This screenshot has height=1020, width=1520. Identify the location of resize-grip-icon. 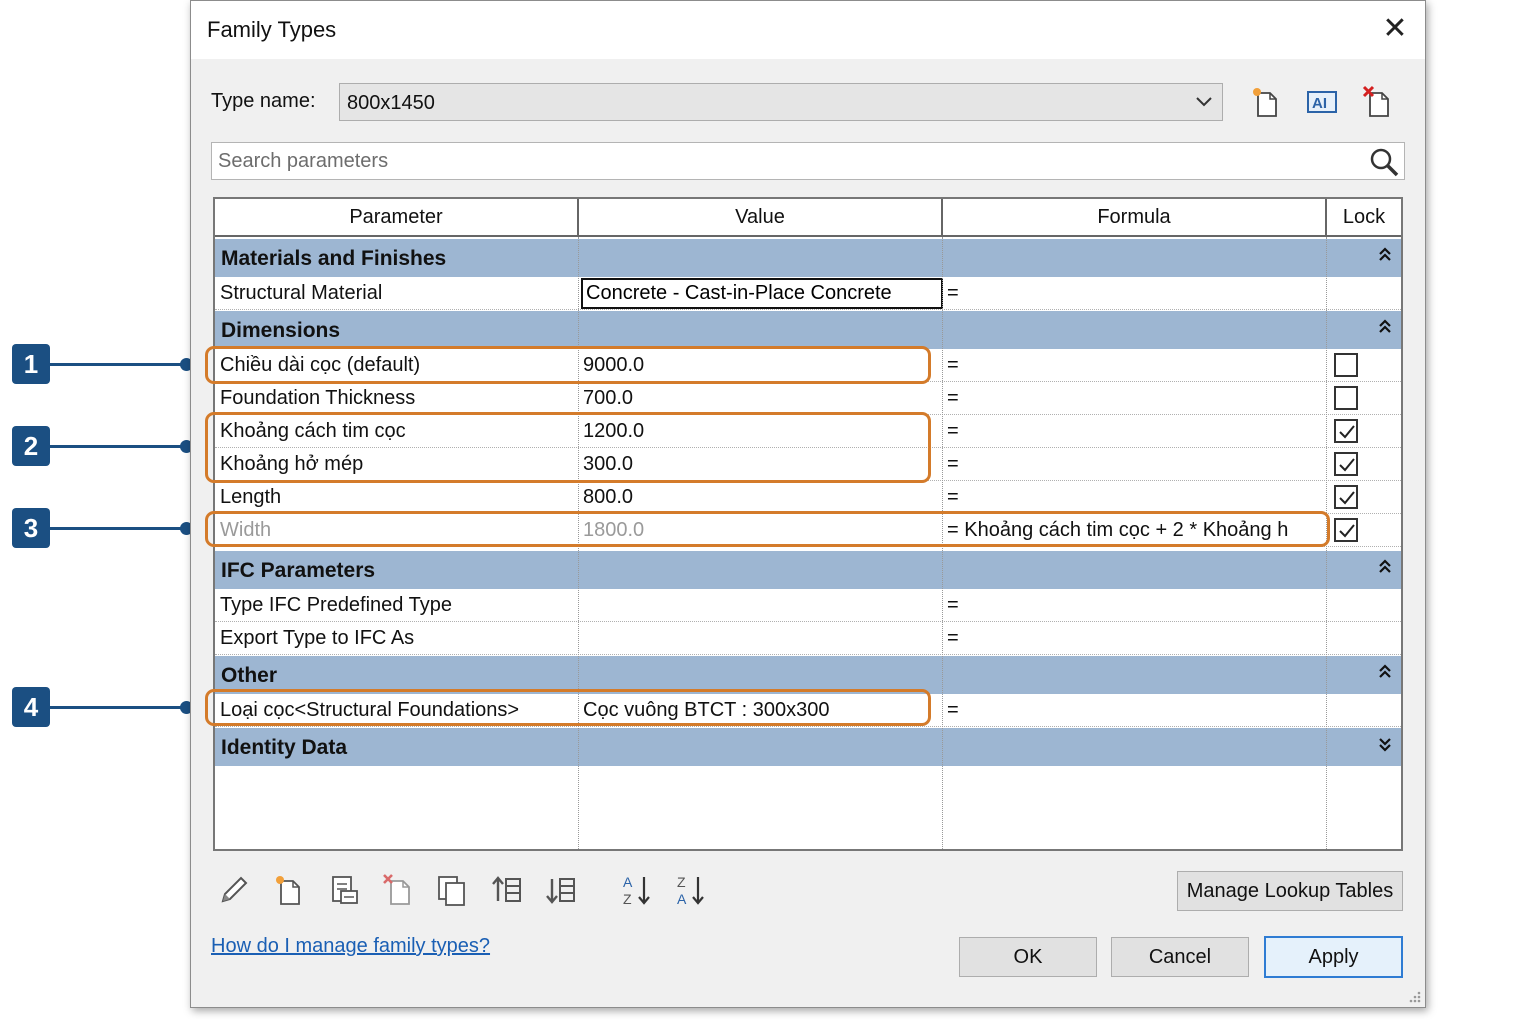
(1414, 996).